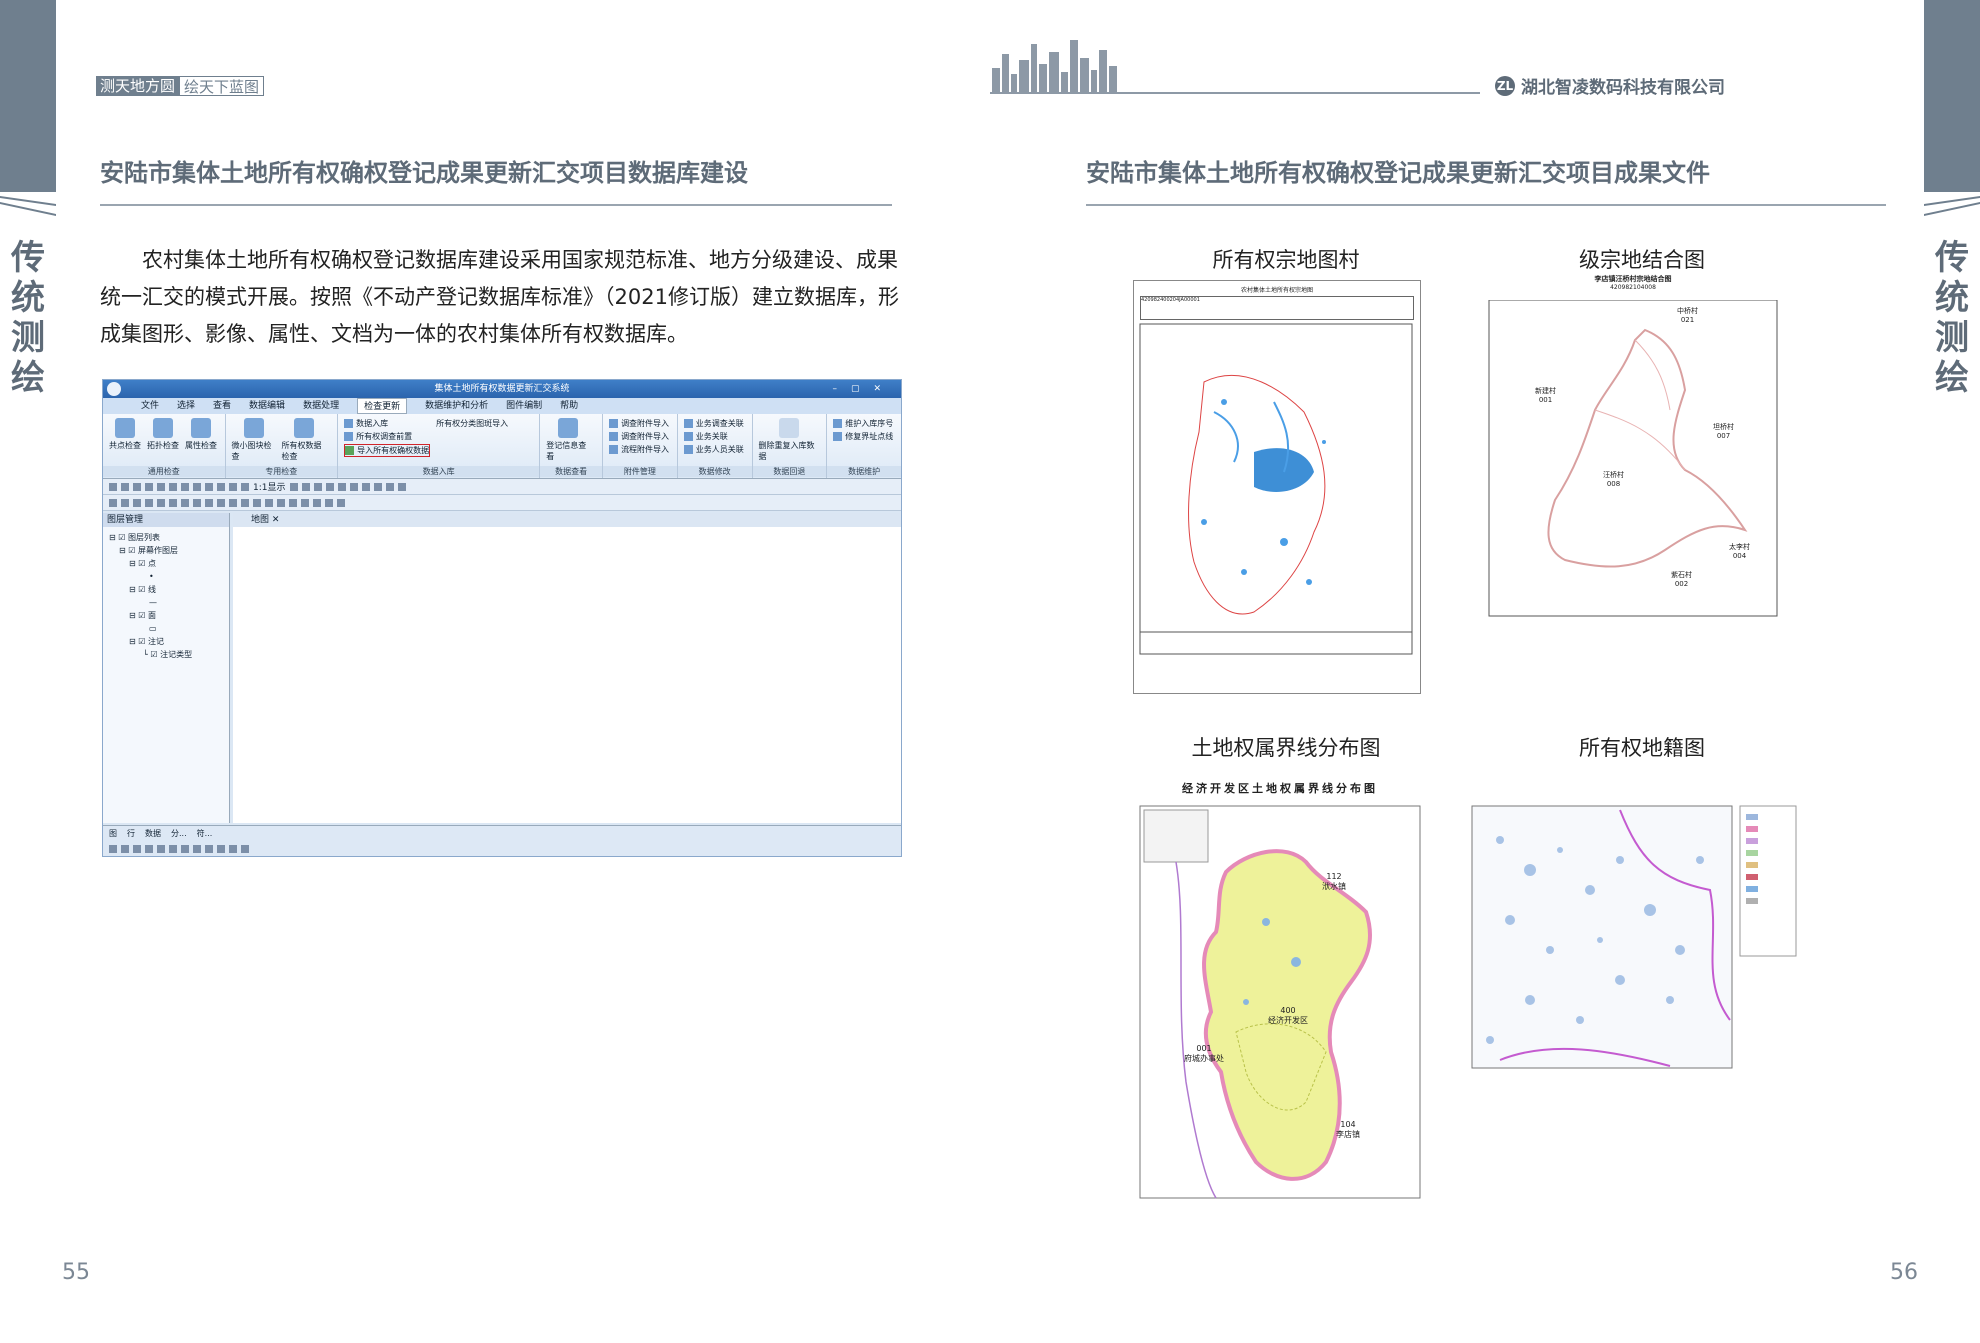 The height and width of the screenshot is (1343, 1980). I want to click on menu-maintain-analyze: 数据维护和分析, so click(456, 406).